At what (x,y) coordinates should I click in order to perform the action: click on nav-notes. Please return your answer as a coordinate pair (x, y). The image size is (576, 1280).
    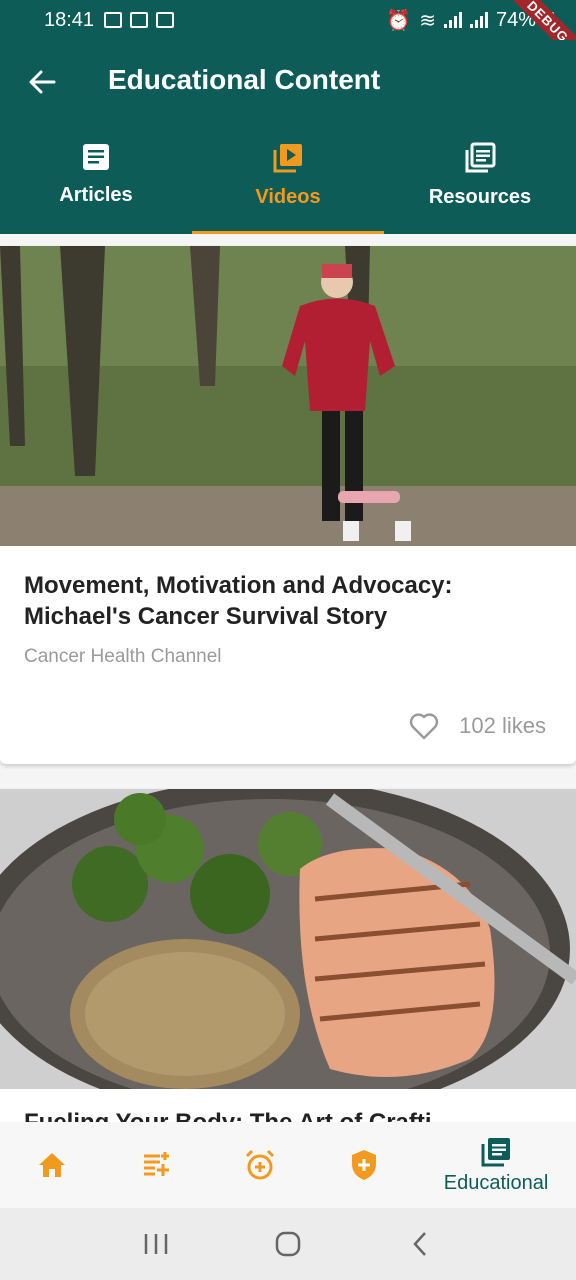
    Looking at the image, I should click on (156, 1165).